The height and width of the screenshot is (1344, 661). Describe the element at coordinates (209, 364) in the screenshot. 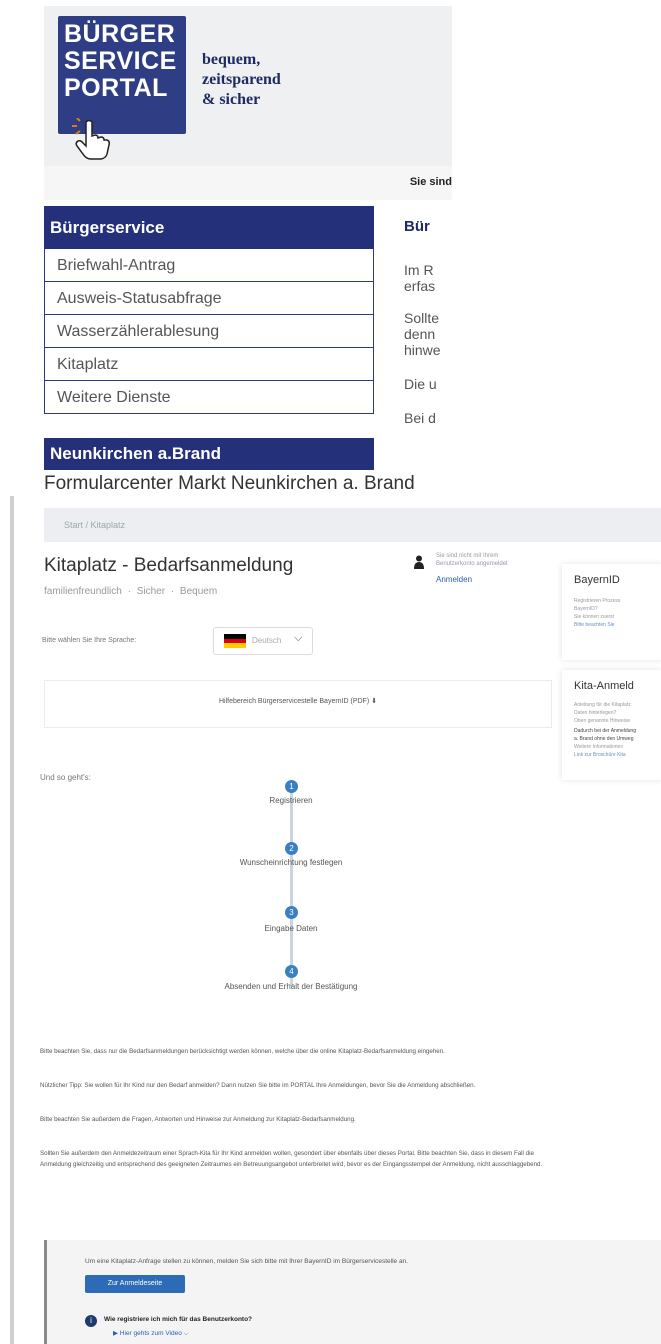

I see `sidebar-item-kitaplatz: Kitaplatz` at that location.